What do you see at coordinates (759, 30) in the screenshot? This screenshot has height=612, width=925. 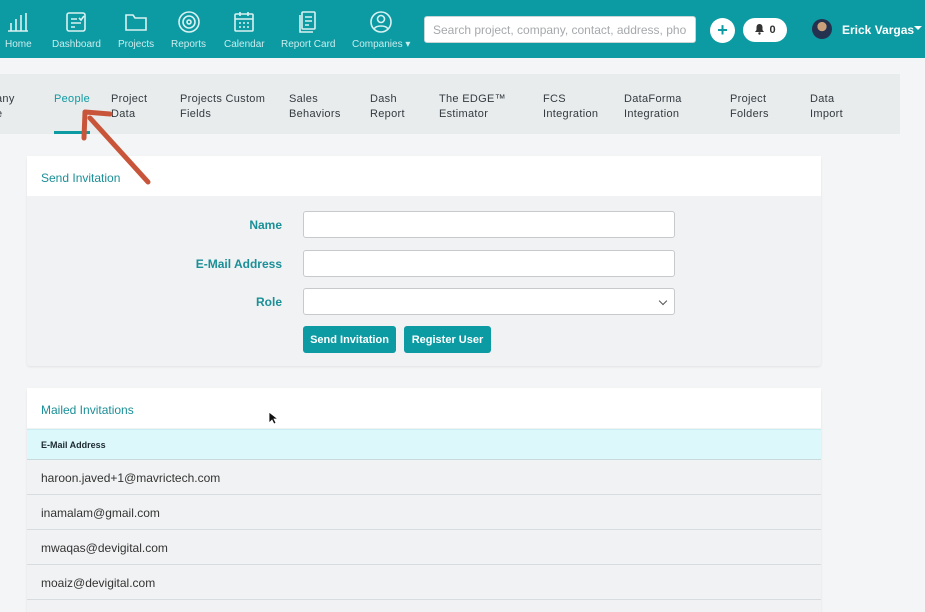 I see `bell-icon` at bounding box center [759, 30].